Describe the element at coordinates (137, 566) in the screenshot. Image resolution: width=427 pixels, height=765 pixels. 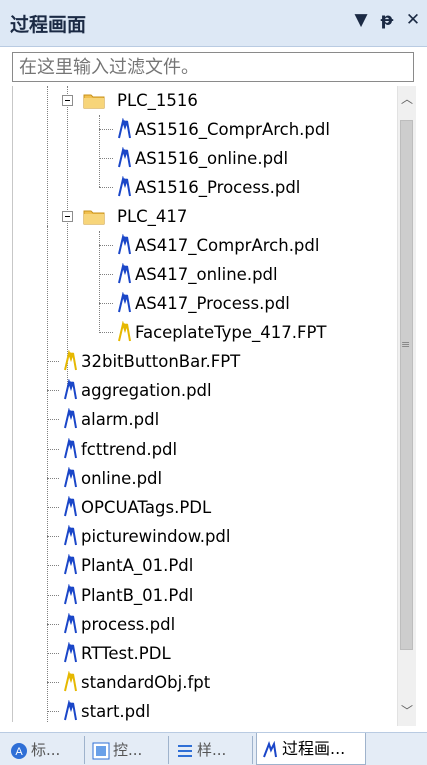
I see `file-label: PlantA_01.Pdl` at that location.